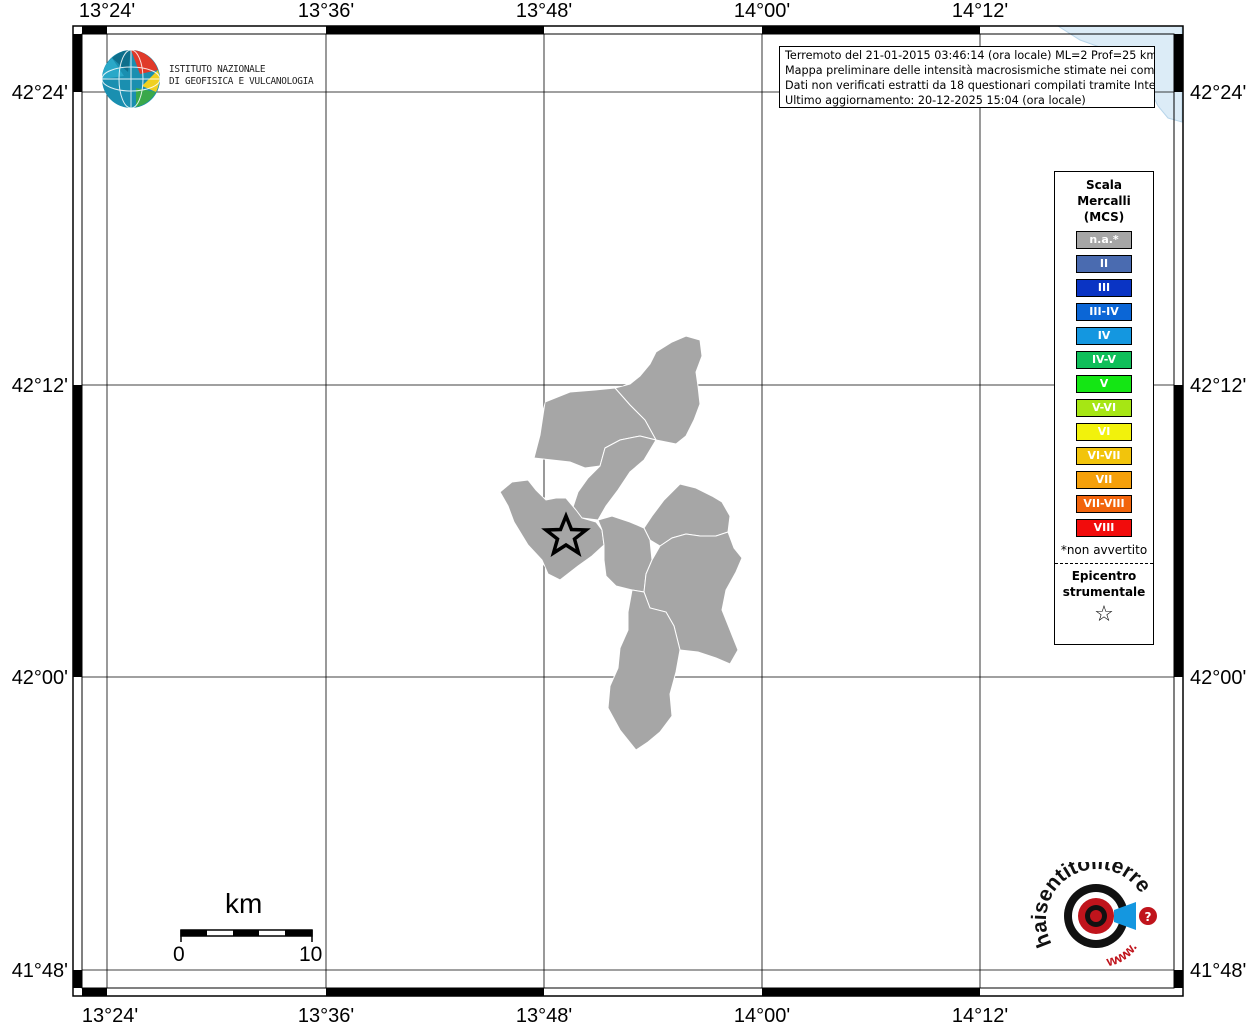 This screenshot has width=1256, height=1024. What do you see at coordinates (1089, 907) in the screenshot?
I see `haisentito-badge: haisentitoilterremoto.it www. ?` at bounding box center [1089, 907].